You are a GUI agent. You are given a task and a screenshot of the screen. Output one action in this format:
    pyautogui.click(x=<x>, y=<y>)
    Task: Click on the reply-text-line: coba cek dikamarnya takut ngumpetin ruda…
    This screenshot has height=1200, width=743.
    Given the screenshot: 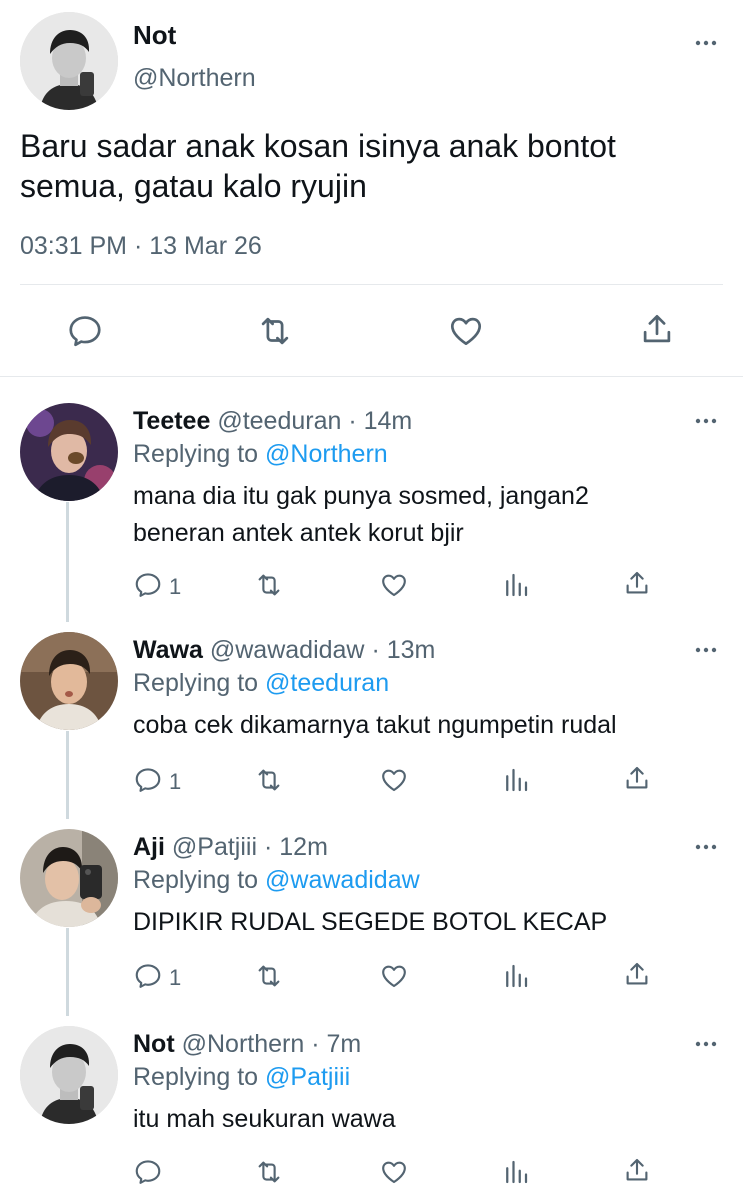 What is the action you would take?
    pyautogui.click(x=375, y=725)
    